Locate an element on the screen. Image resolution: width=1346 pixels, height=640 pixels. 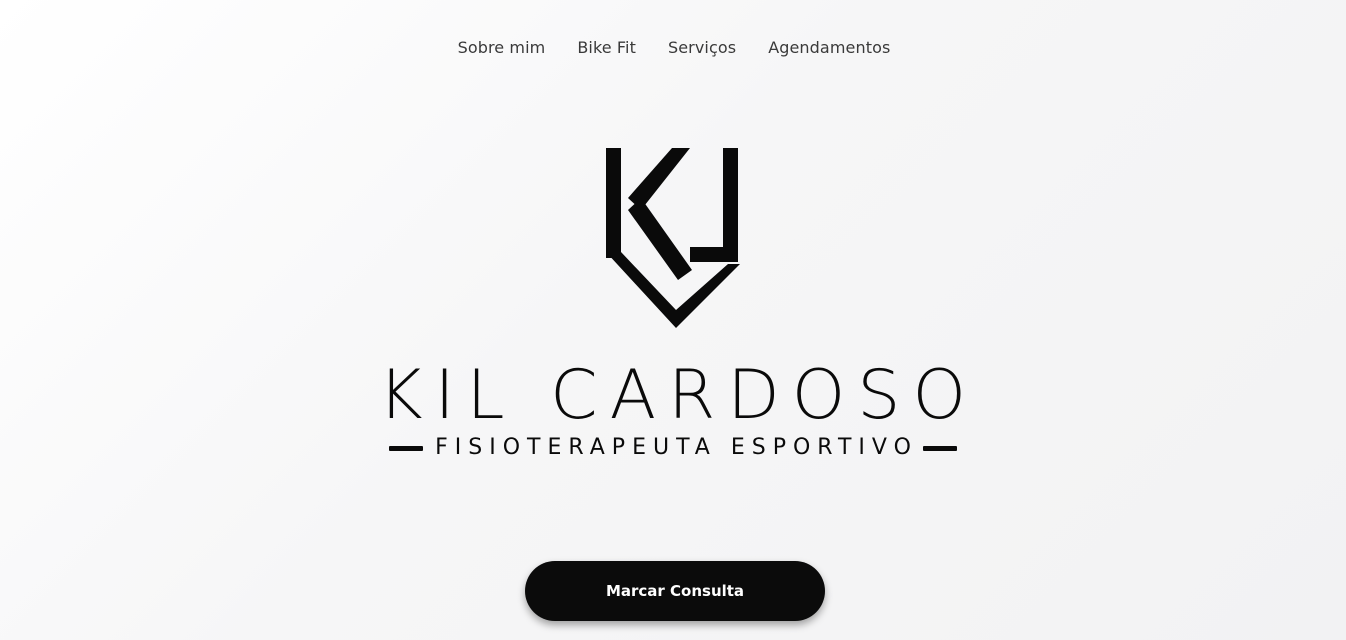
book-appointment-button: Marcar Consulta is located at coordinates (675, 591).